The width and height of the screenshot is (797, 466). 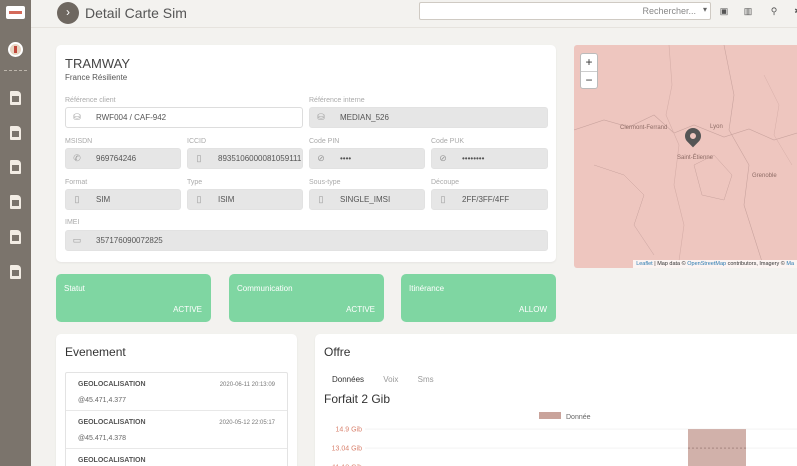 I want to click on sous-type-label: Sous-type, so click(x=325, y=182).